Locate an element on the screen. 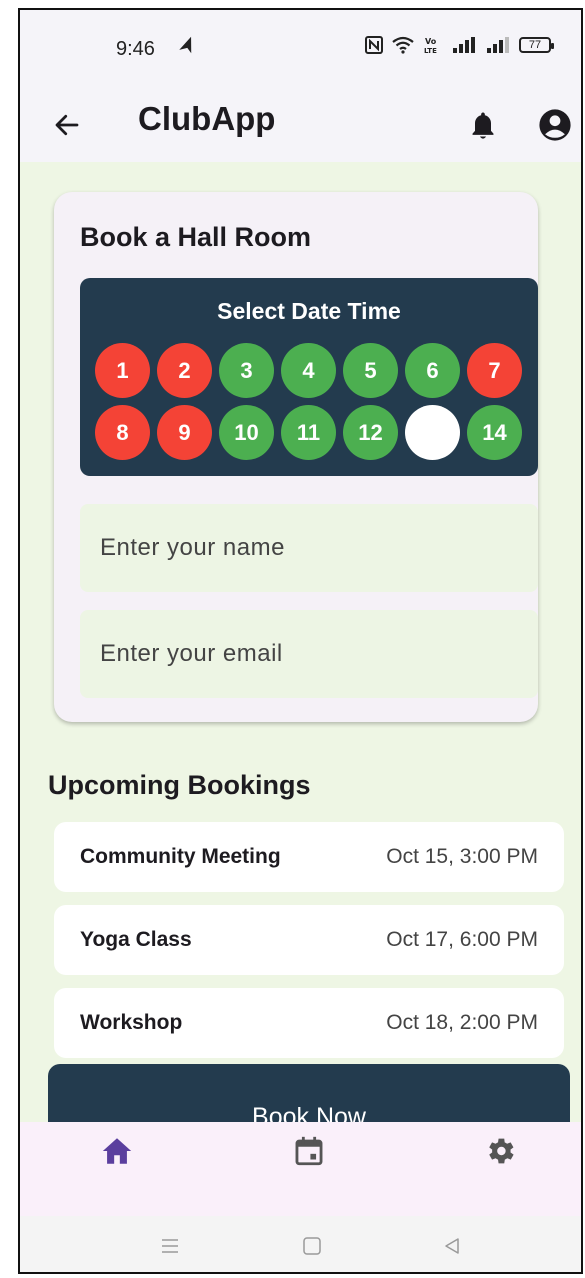  location-arrow-icon is located at coordinates (185, 45).